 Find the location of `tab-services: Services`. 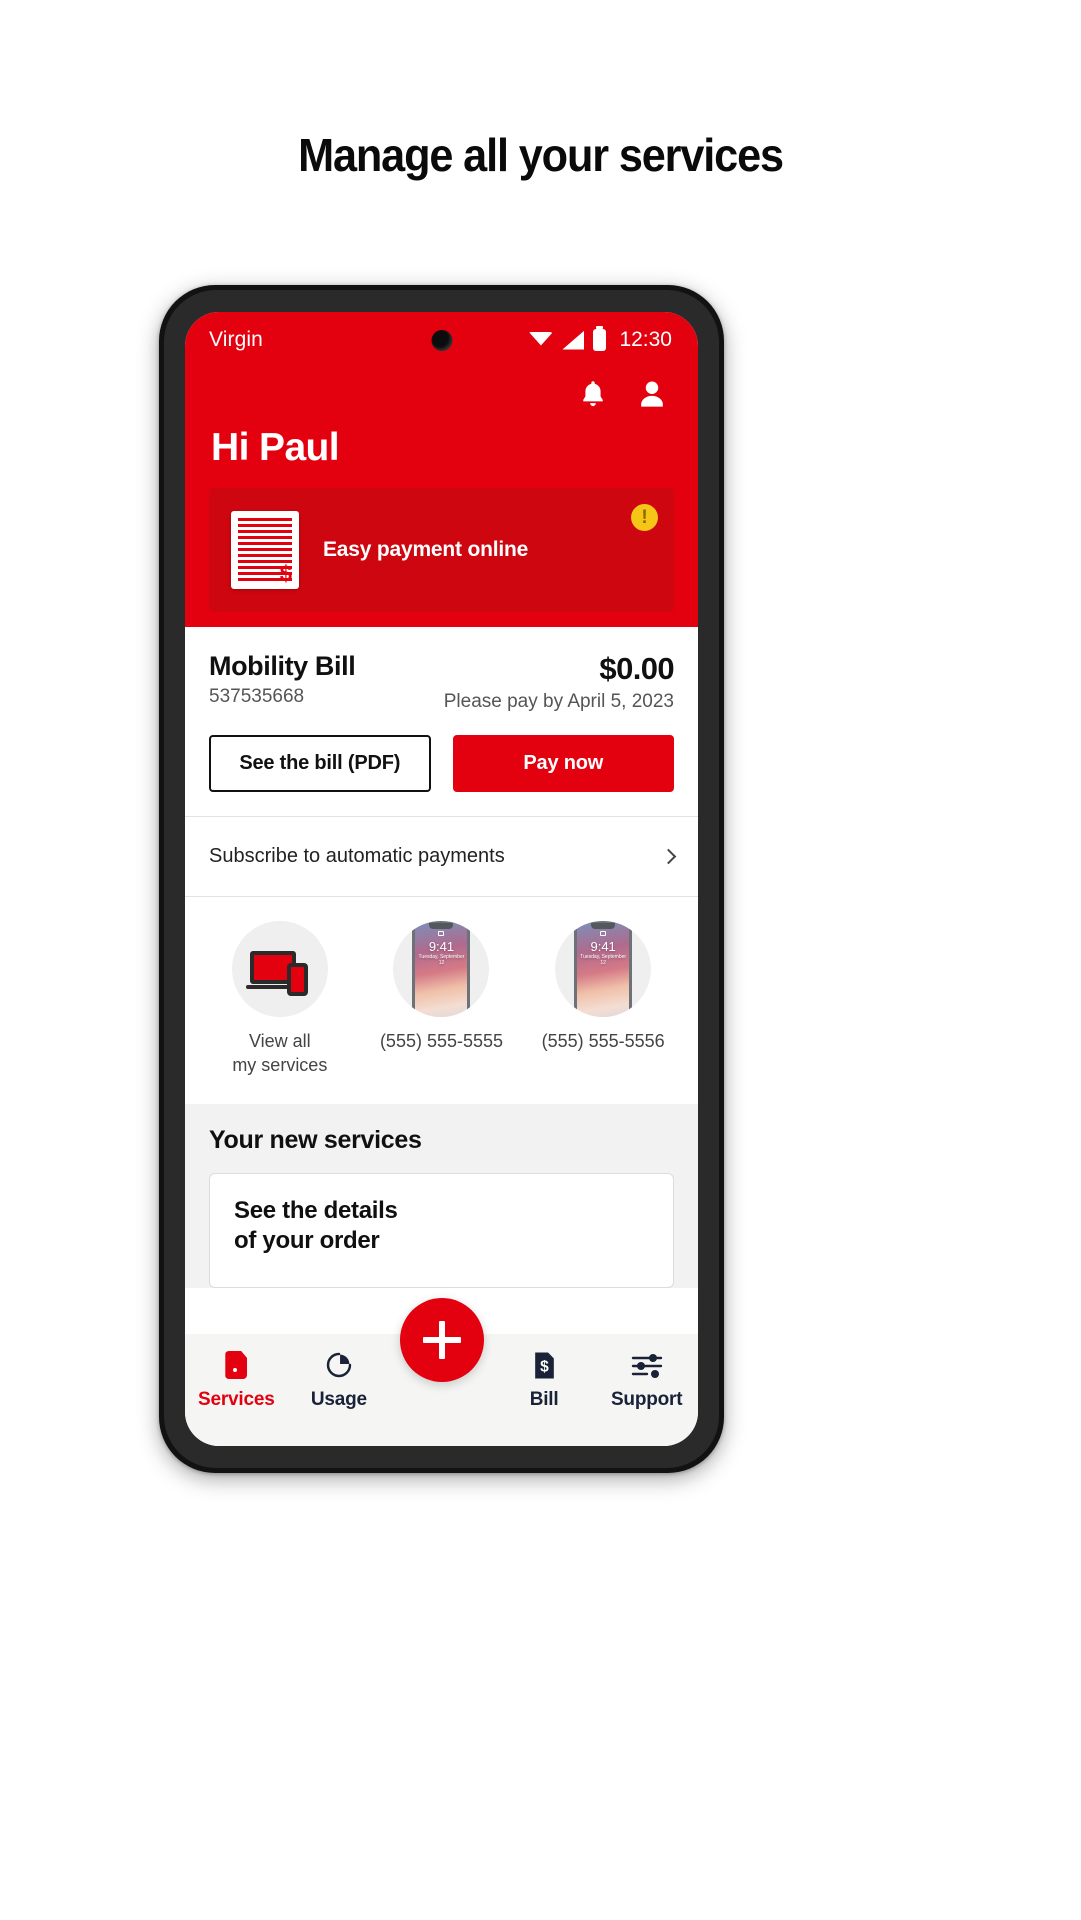

tab-services: Services is located at coordinates (236, 1380).